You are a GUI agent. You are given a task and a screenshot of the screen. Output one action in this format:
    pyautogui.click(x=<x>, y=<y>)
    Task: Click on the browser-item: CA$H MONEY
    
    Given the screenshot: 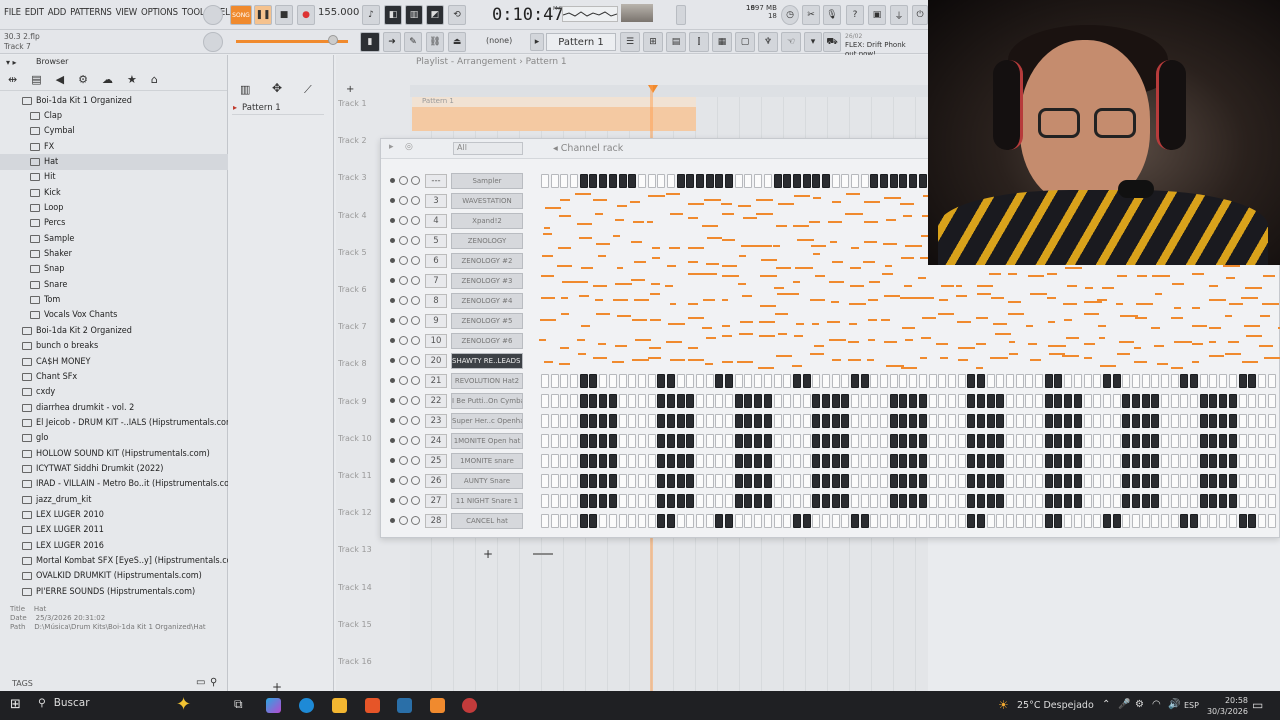 What is the action you would take?
    pyautogui.click(x=114, y=361)
    